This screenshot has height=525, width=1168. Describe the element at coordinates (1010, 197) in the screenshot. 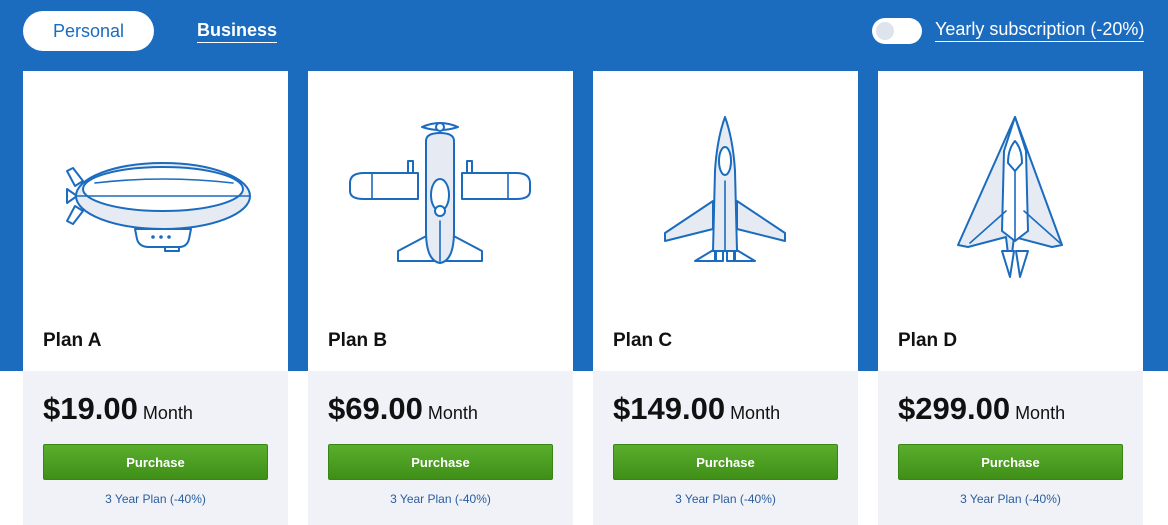

I see `stealth-jet-icon` at that location.